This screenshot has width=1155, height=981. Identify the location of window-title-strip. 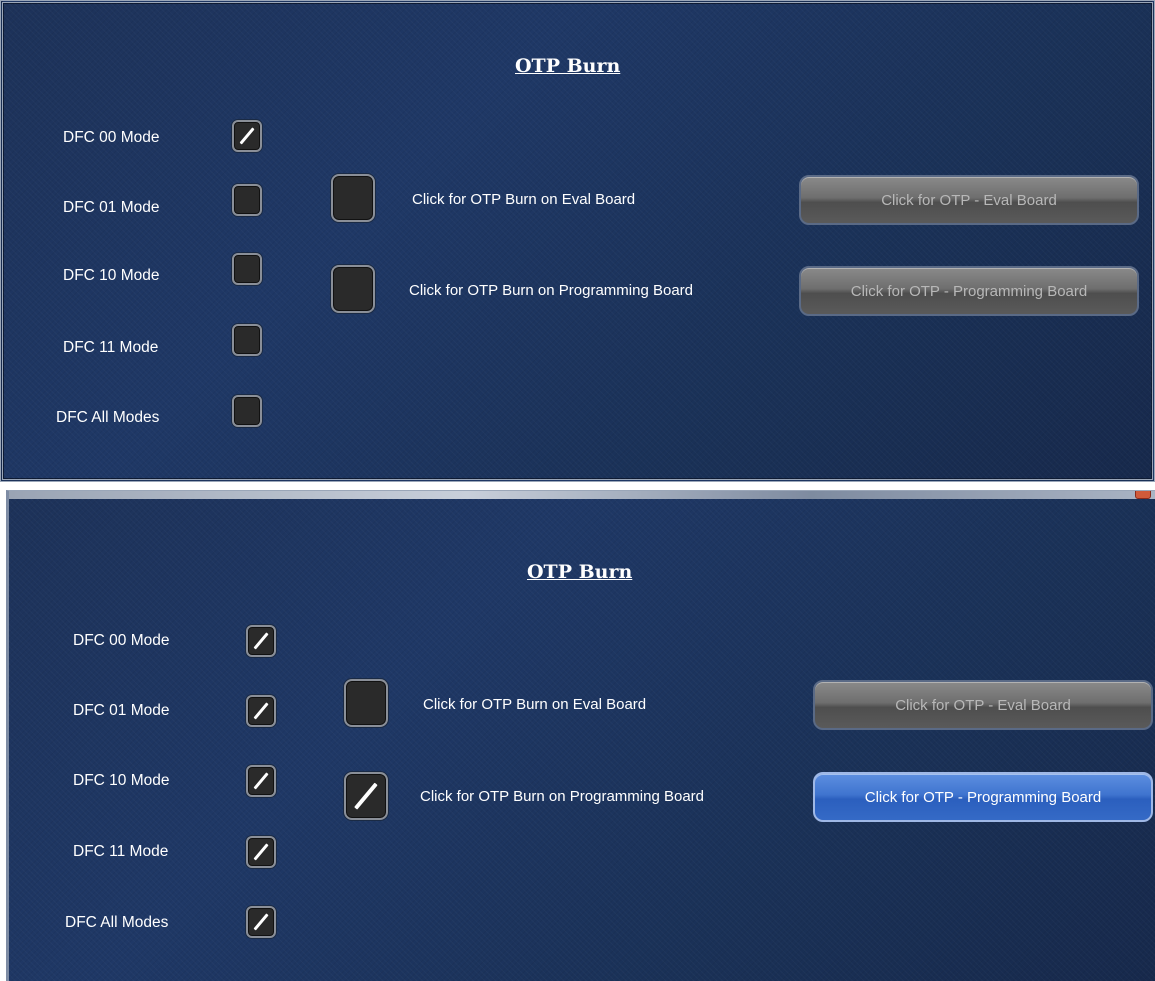
(582, 495).